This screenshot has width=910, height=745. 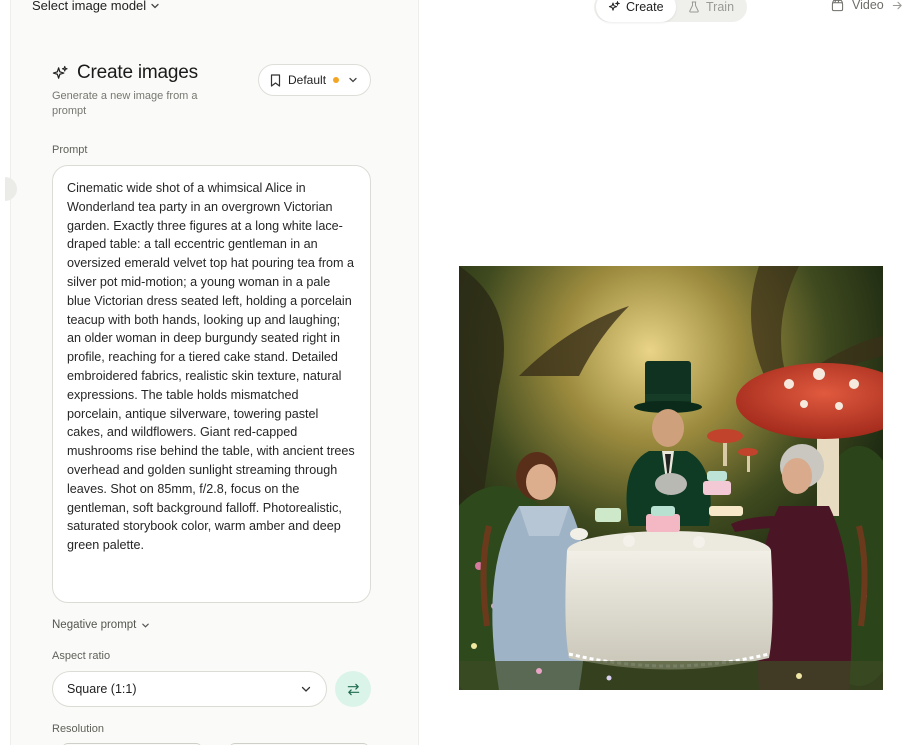 I want to click on clapperboard-icon, so click(x=837, y=5).